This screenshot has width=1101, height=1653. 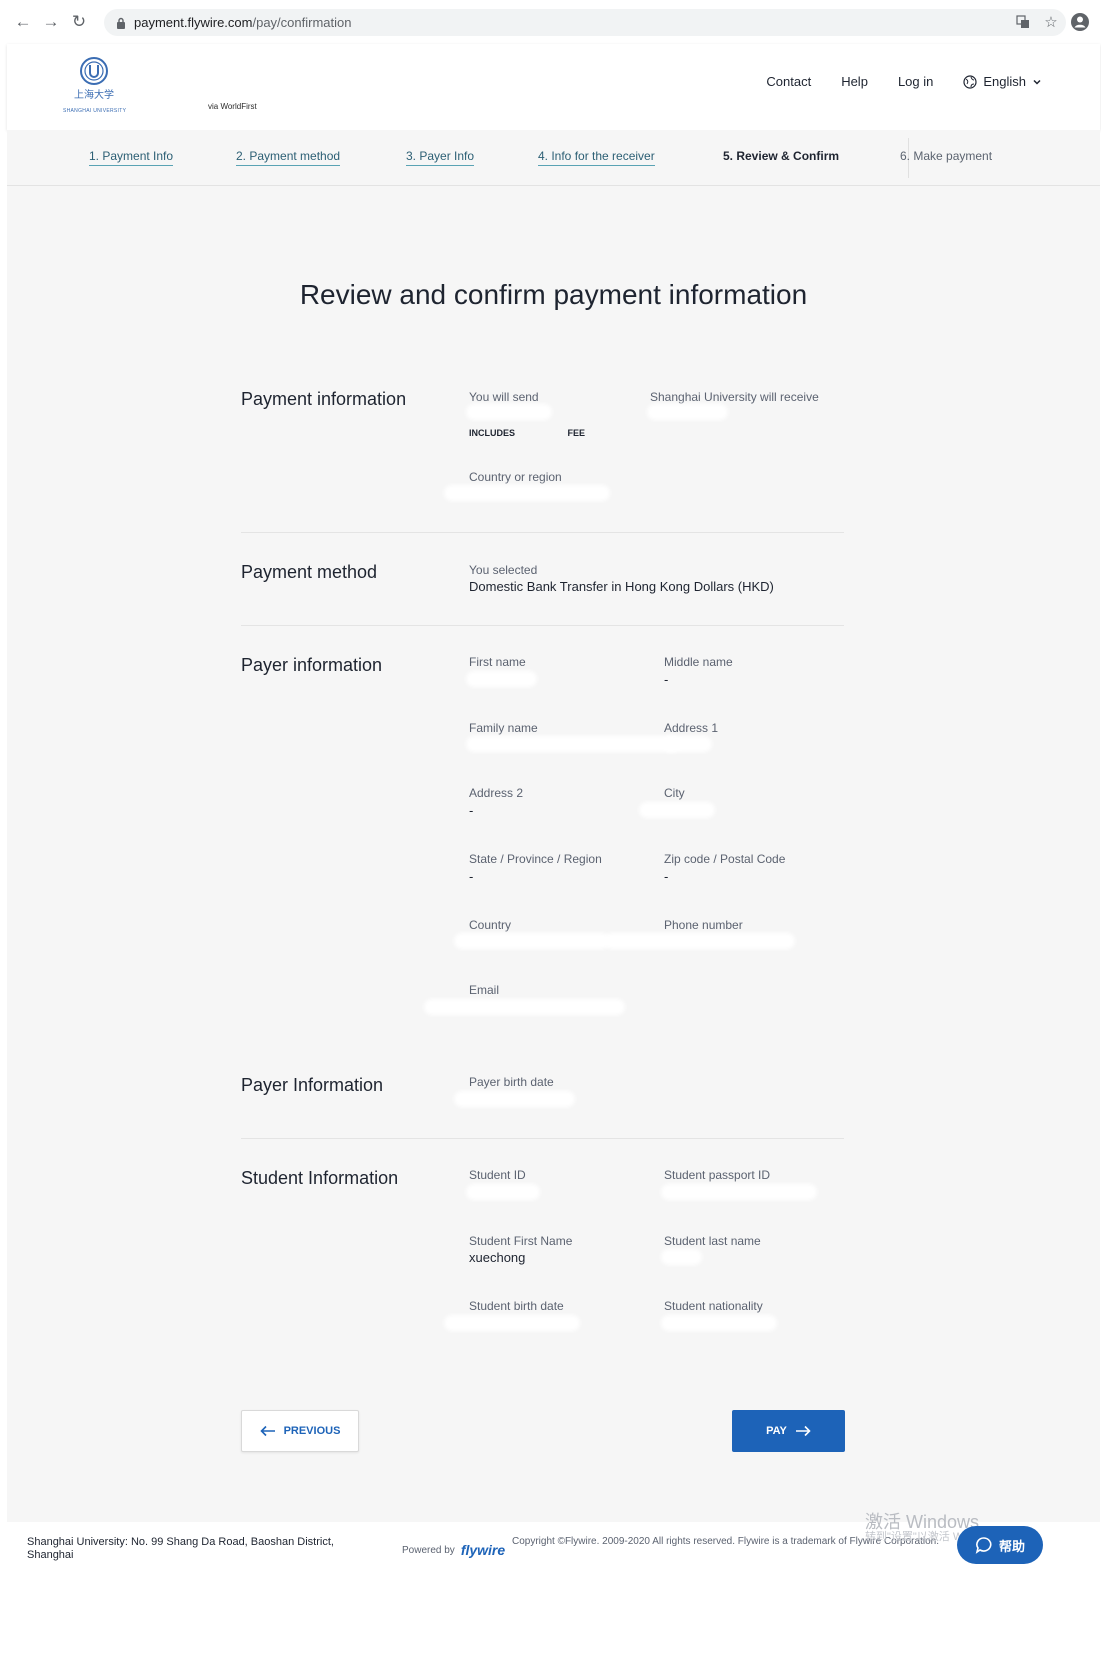 I want to click on zip-value: -, so click(x=666, y=876).